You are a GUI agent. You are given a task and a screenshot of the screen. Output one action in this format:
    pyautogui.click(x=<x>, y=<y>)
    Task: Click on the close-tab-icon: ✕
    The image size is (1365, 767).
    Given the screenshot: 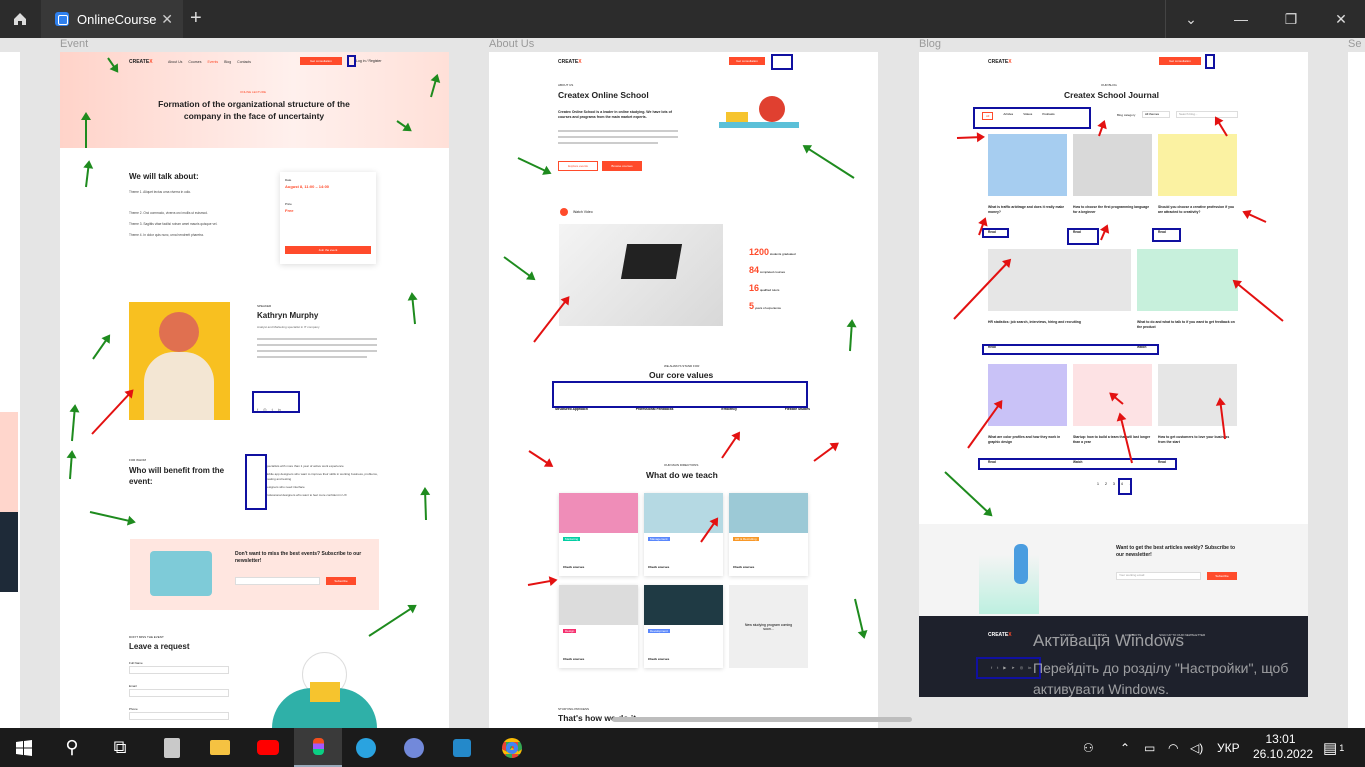 What is the action you would take?
    pyautogui.click(x=167, y=19)
    